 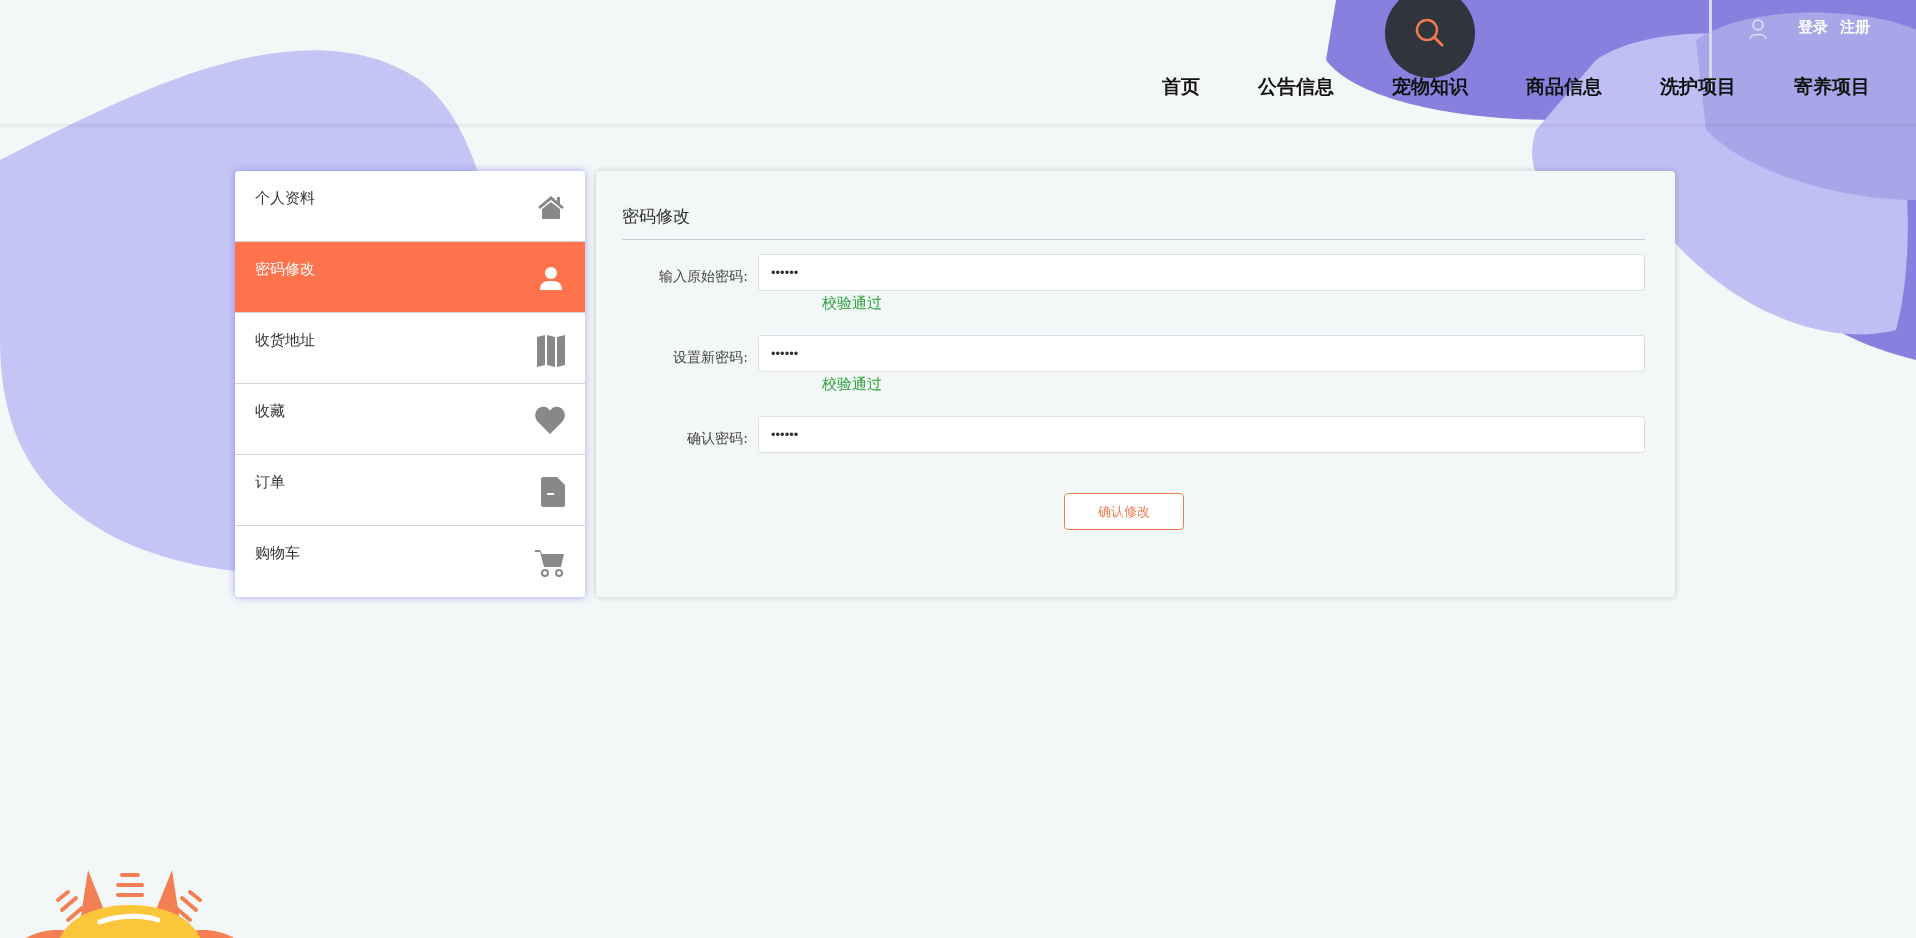 What do you see at coordinates (1181, 87) in the screenshot?
I see `nav-link: 首页` at bounding box center [1181, 87].